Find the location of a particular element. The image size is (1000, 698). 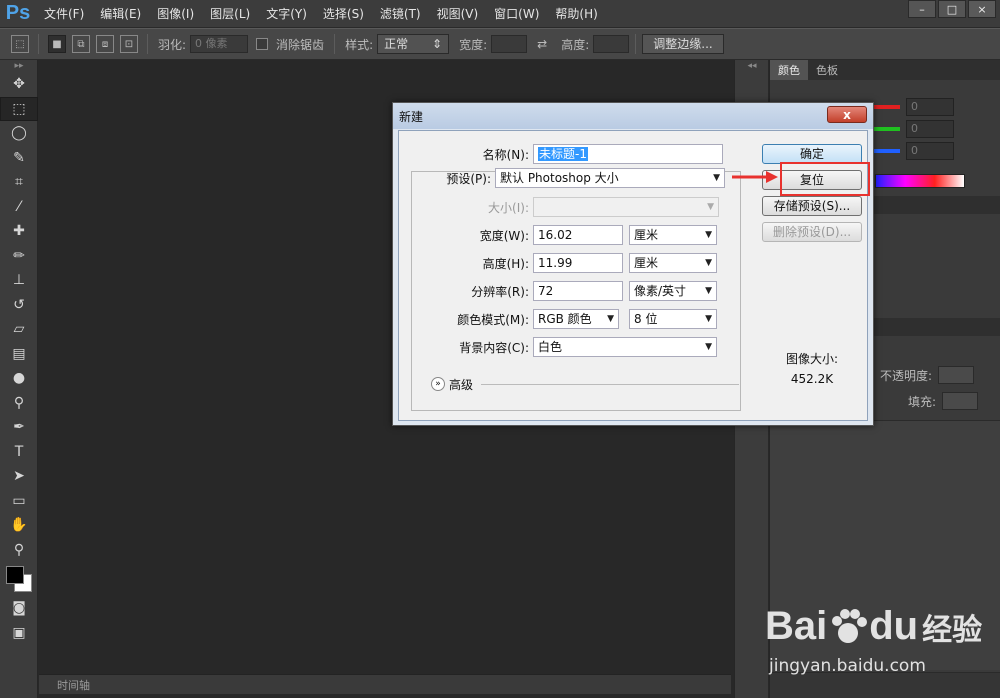

menu-filter: 滤镜(T) is located at coordinates (400, 14).